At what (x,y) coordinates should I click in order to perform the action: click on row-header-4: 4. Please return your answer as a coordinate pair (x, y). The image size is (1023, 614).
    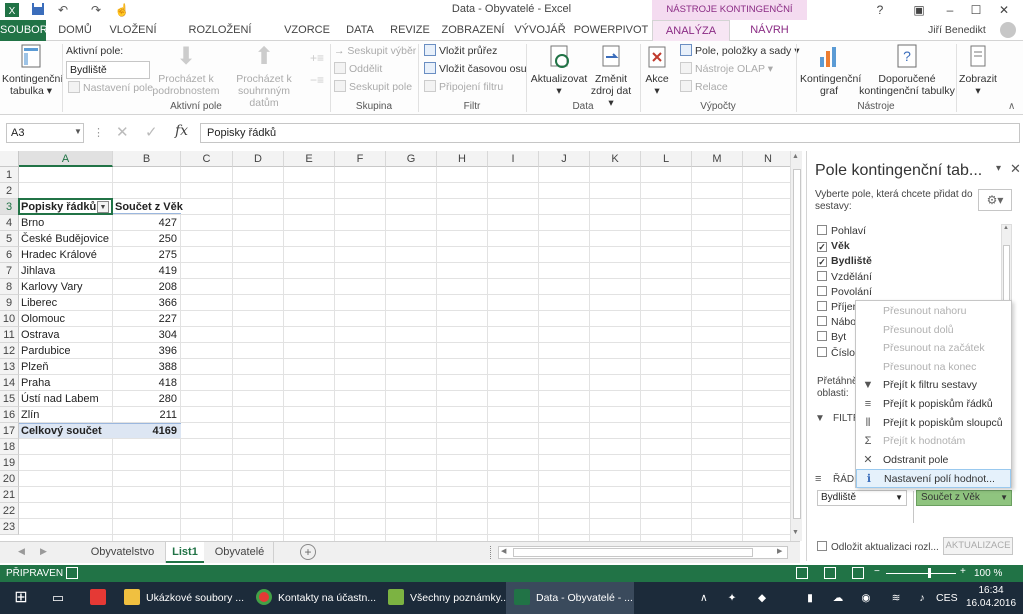
    Looking at the image, I should click on (9, 223).